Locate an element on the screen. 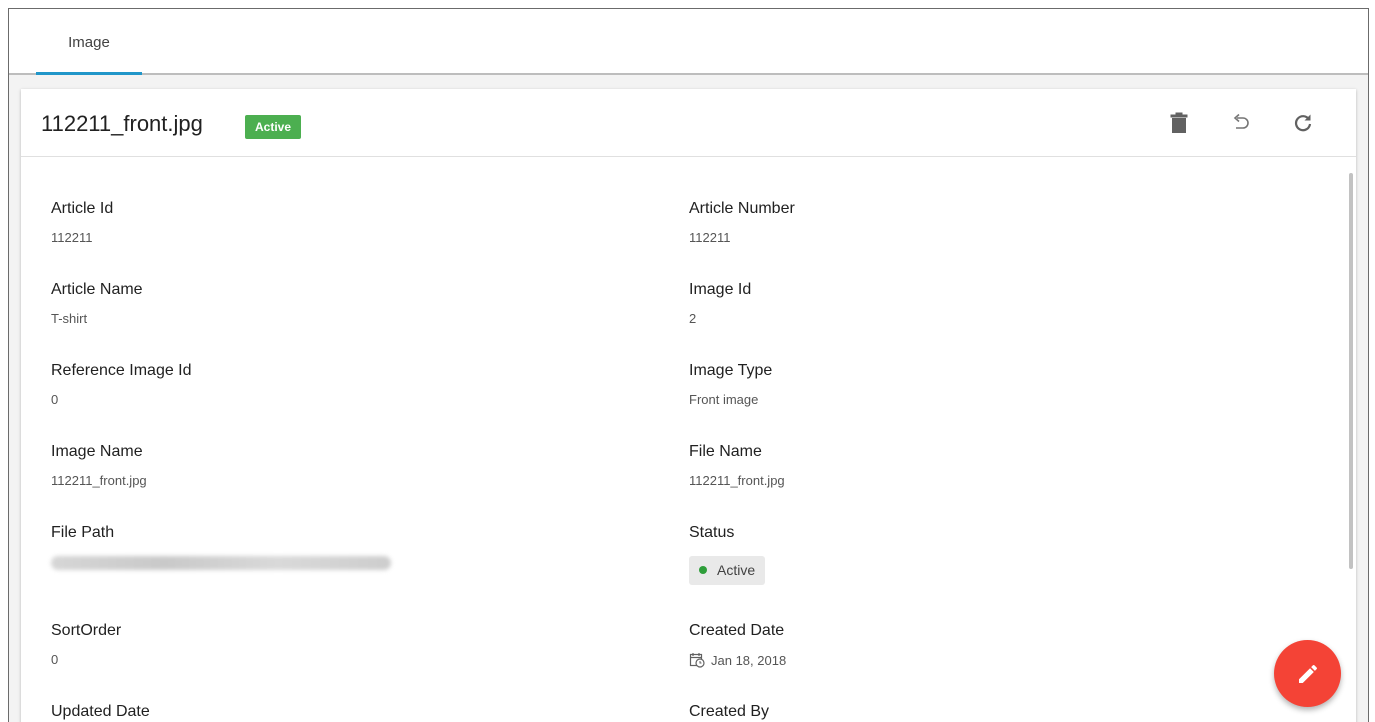  field-file-name: File Name 112211_front.jpg is located at coordinates (969, 465).